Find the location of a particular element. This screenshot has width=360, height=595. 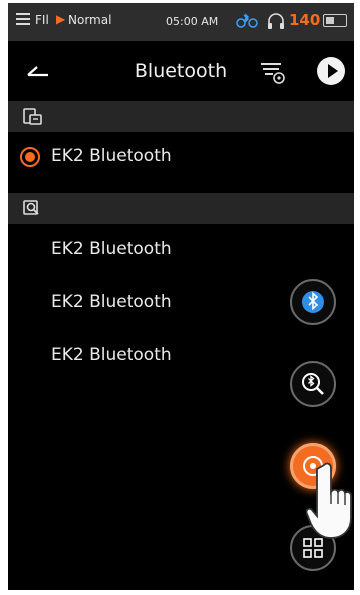

available-device-row: EK2 Bluetooth is located at coordinates (181, 251).